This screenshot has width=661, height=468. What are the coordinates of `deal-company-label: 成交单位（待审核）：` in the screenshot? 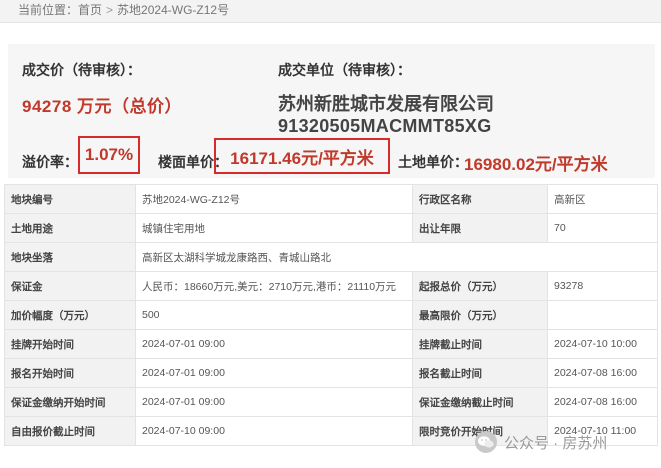 It's located at (344, 70).